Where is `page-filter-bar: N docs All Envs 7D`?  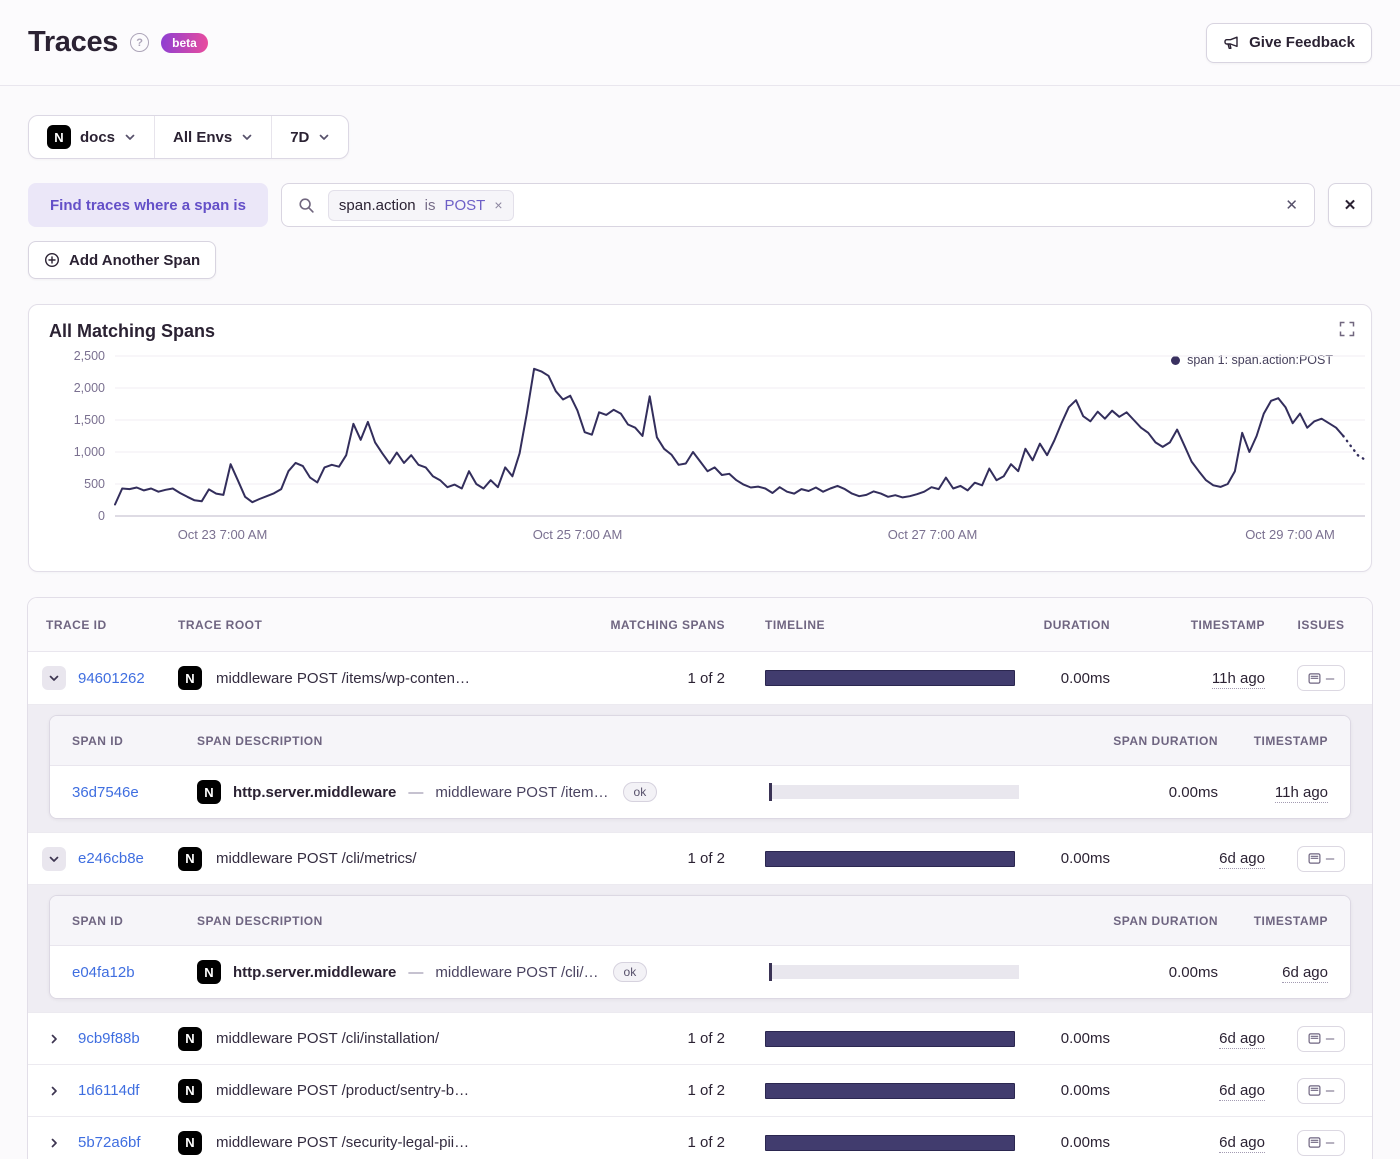
page-filter-bar: N docs All Envs 7D is located at coordinates (189, 137).